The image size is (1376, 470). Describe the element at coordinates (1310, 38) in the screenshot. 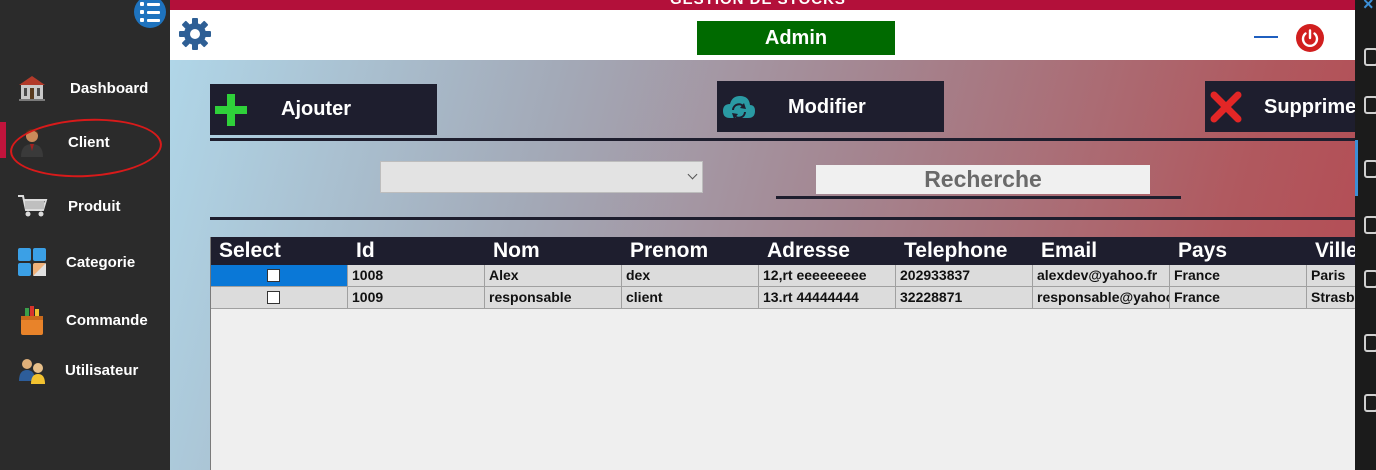

I see `power-icon` at that location.